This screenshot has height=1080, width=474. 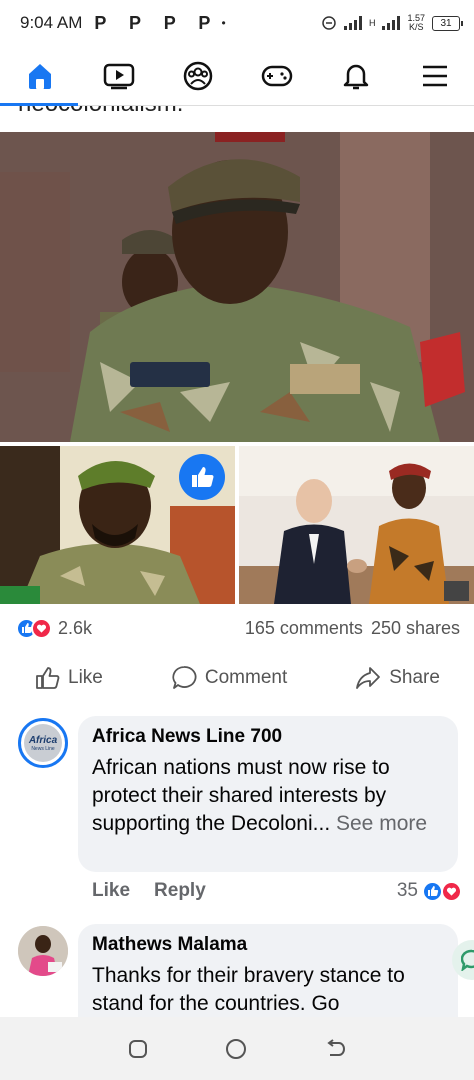 I want to click on share-button: Share, so click(x=397, y=678).